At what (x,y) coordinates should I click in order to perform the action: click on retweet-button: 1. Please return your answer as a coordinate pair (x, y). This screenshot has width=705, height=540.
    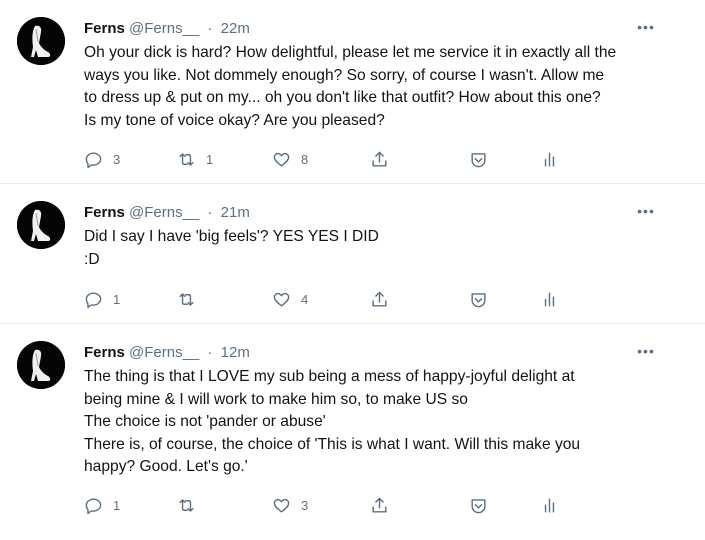
    Looking at the image, I should click on (195, 159).